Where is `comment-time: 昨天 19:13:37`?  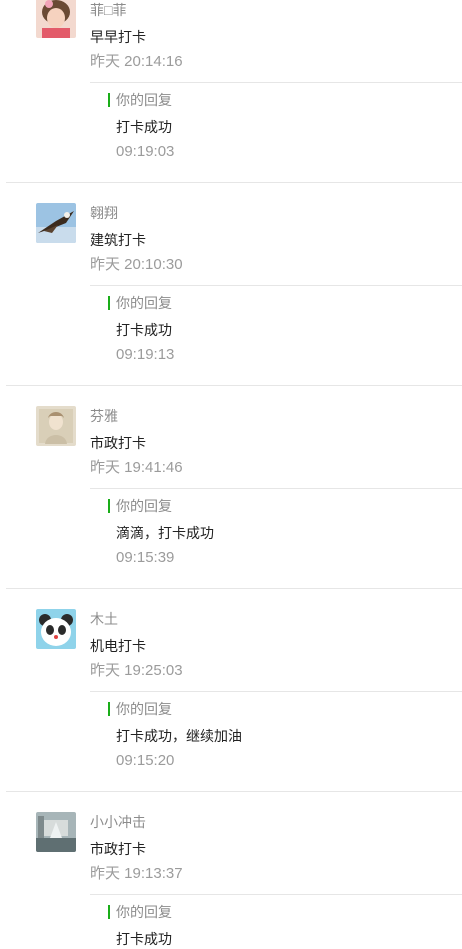
comment-time: 昨天 19:13:37 is located at coordinates (136, 873).